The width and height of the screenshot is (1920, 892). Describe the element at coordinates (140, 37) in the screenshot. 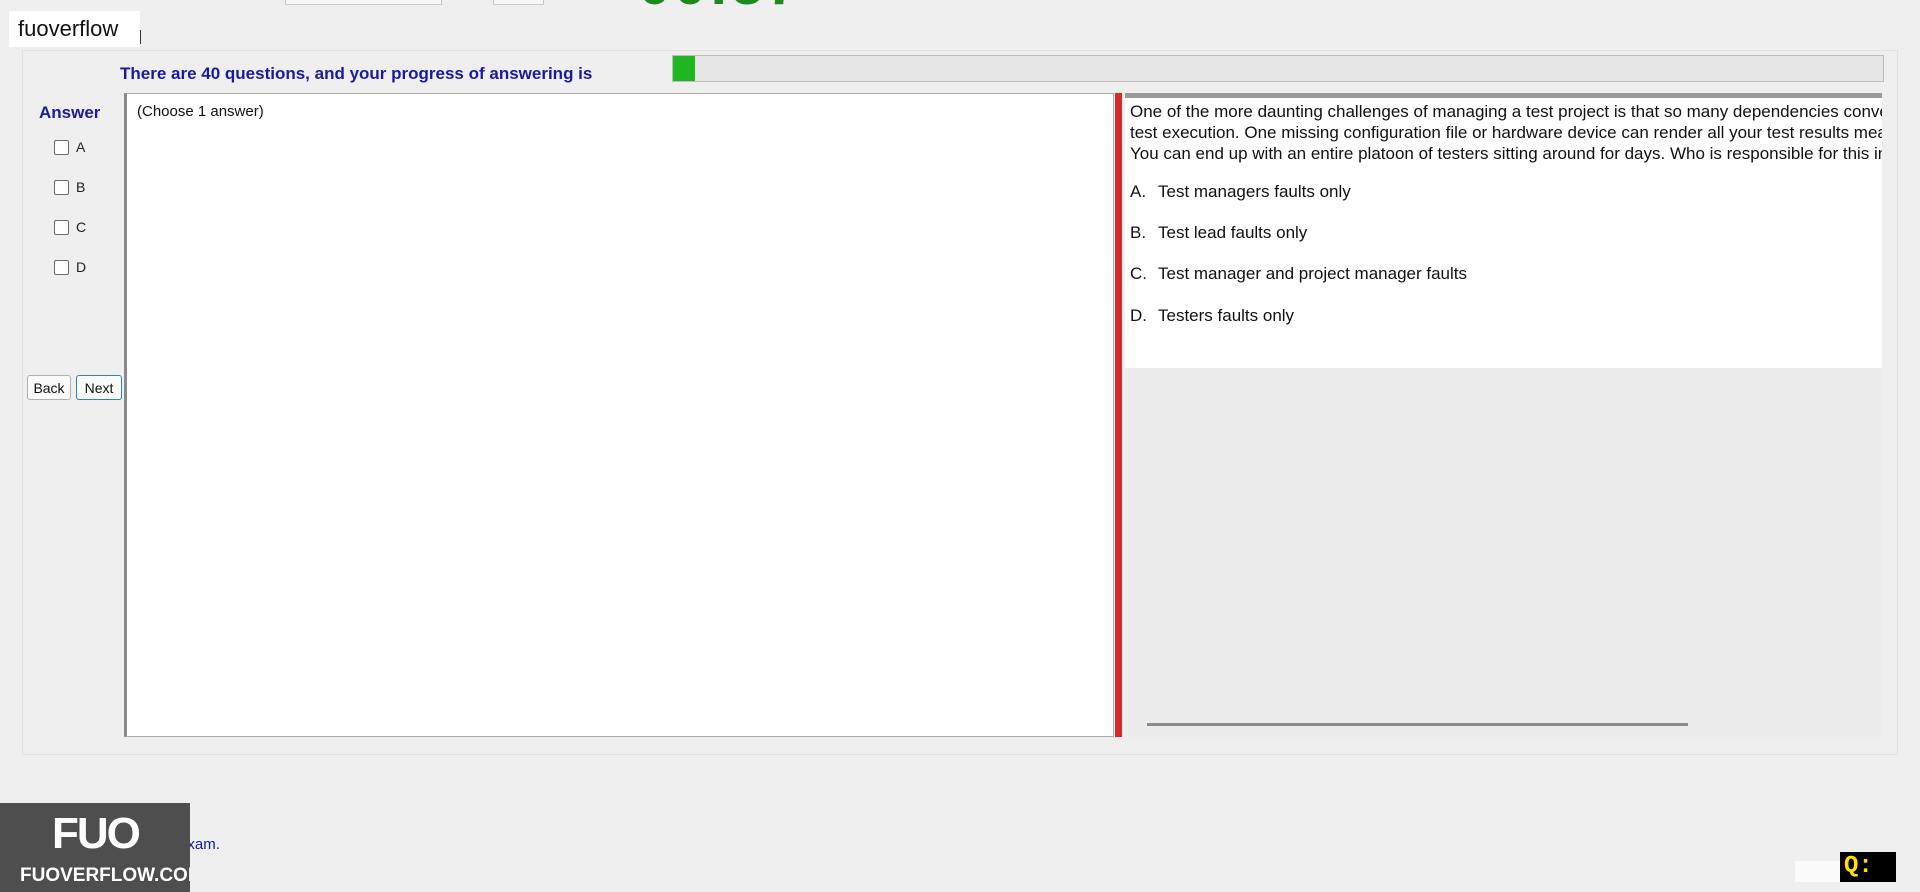

I see `text-caret` at that location.